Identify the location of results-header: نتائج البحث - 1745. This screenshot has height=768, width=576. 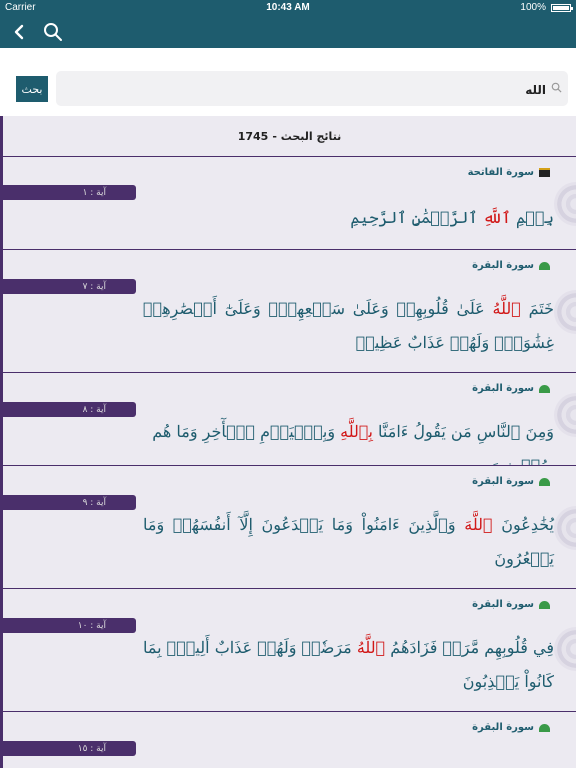
(289, 136).